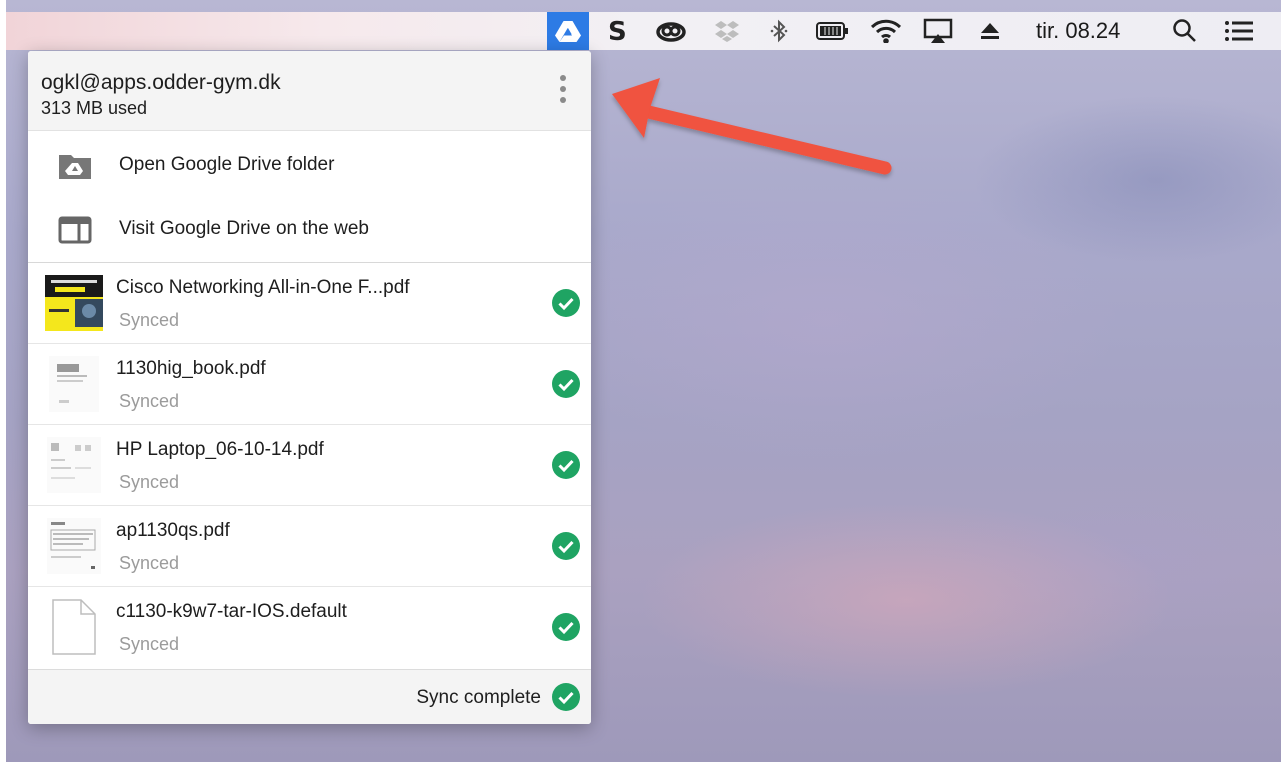 Image resolution: width=1281 pixels, height=762 pixels. Describe the element at coordinates (173, 530) in the screenshot. I see `file-name: ap1130qs.pdf` at that location.